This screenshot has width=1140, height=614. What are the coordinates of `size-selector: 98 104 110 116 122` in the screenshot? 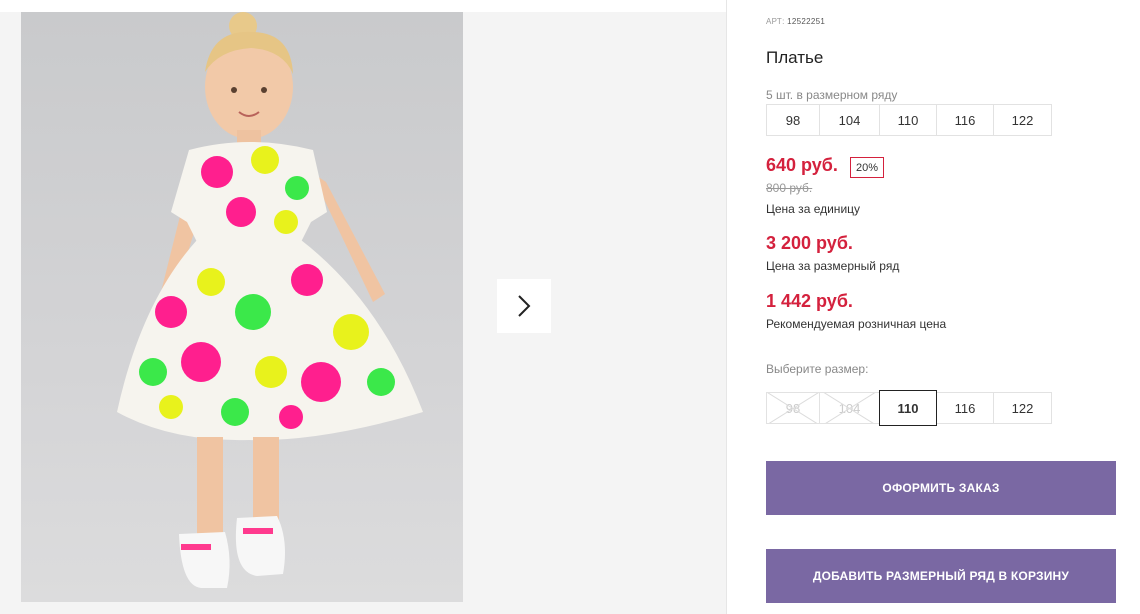 It's located at (909, 408).